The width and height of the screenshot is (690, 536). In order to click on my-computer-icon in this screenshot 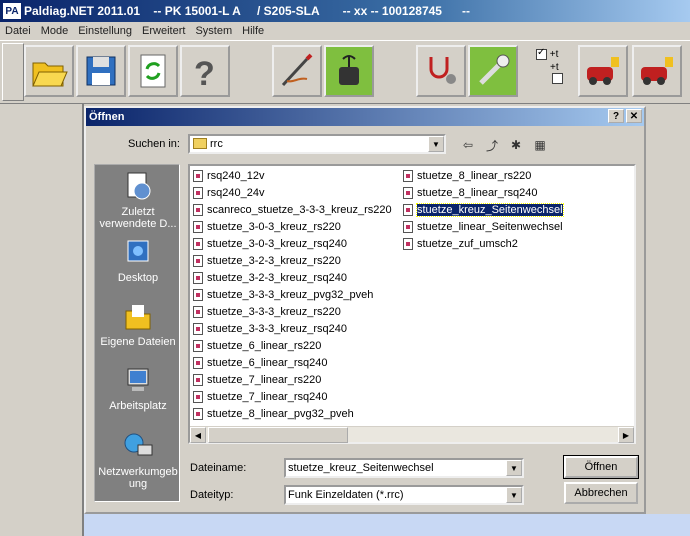, I will do `click(138, 379)`.